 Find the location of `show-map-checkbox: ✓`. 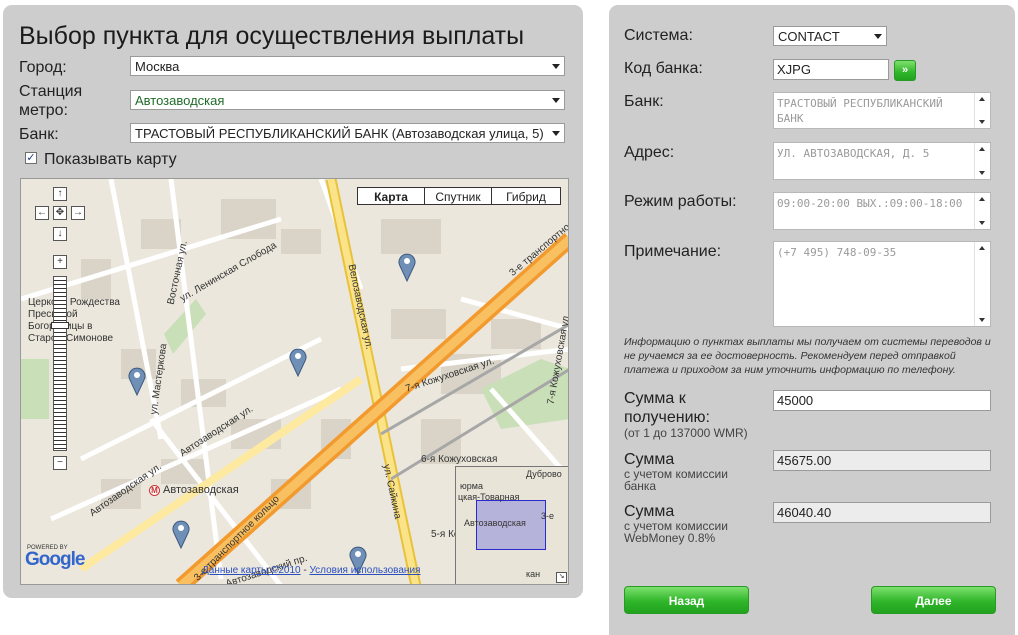

show-map-checkbox: ✓ is located at coordinates (31, 158).